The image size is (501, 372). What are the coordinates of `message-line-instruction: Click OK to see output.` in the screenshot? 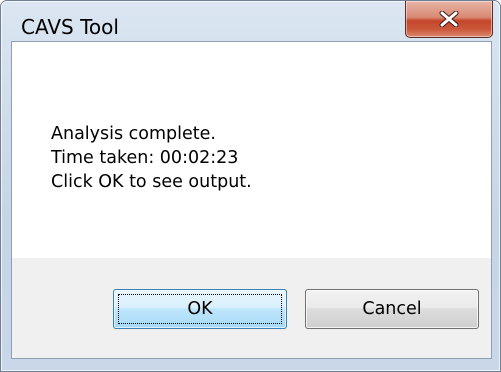 It's located at (151, 182).